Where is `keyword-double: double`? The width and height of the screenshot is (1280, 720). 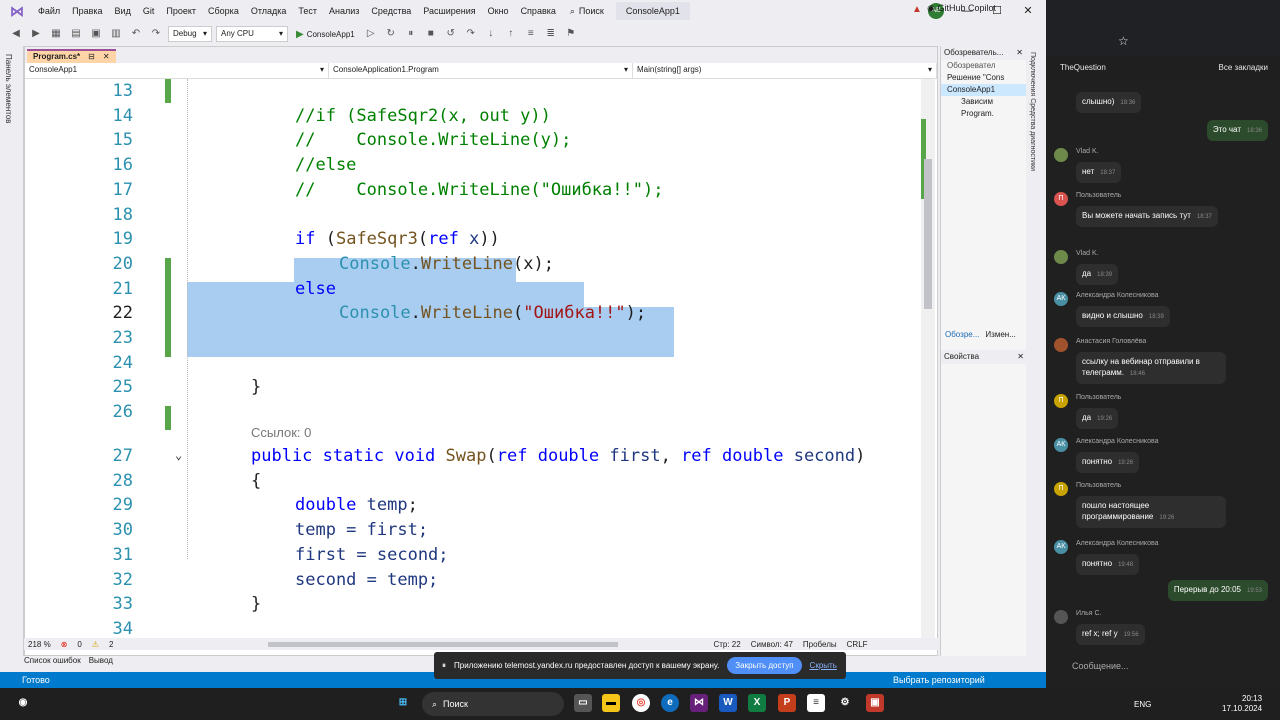 keyword-double: double is located at coordinates (326, 505).